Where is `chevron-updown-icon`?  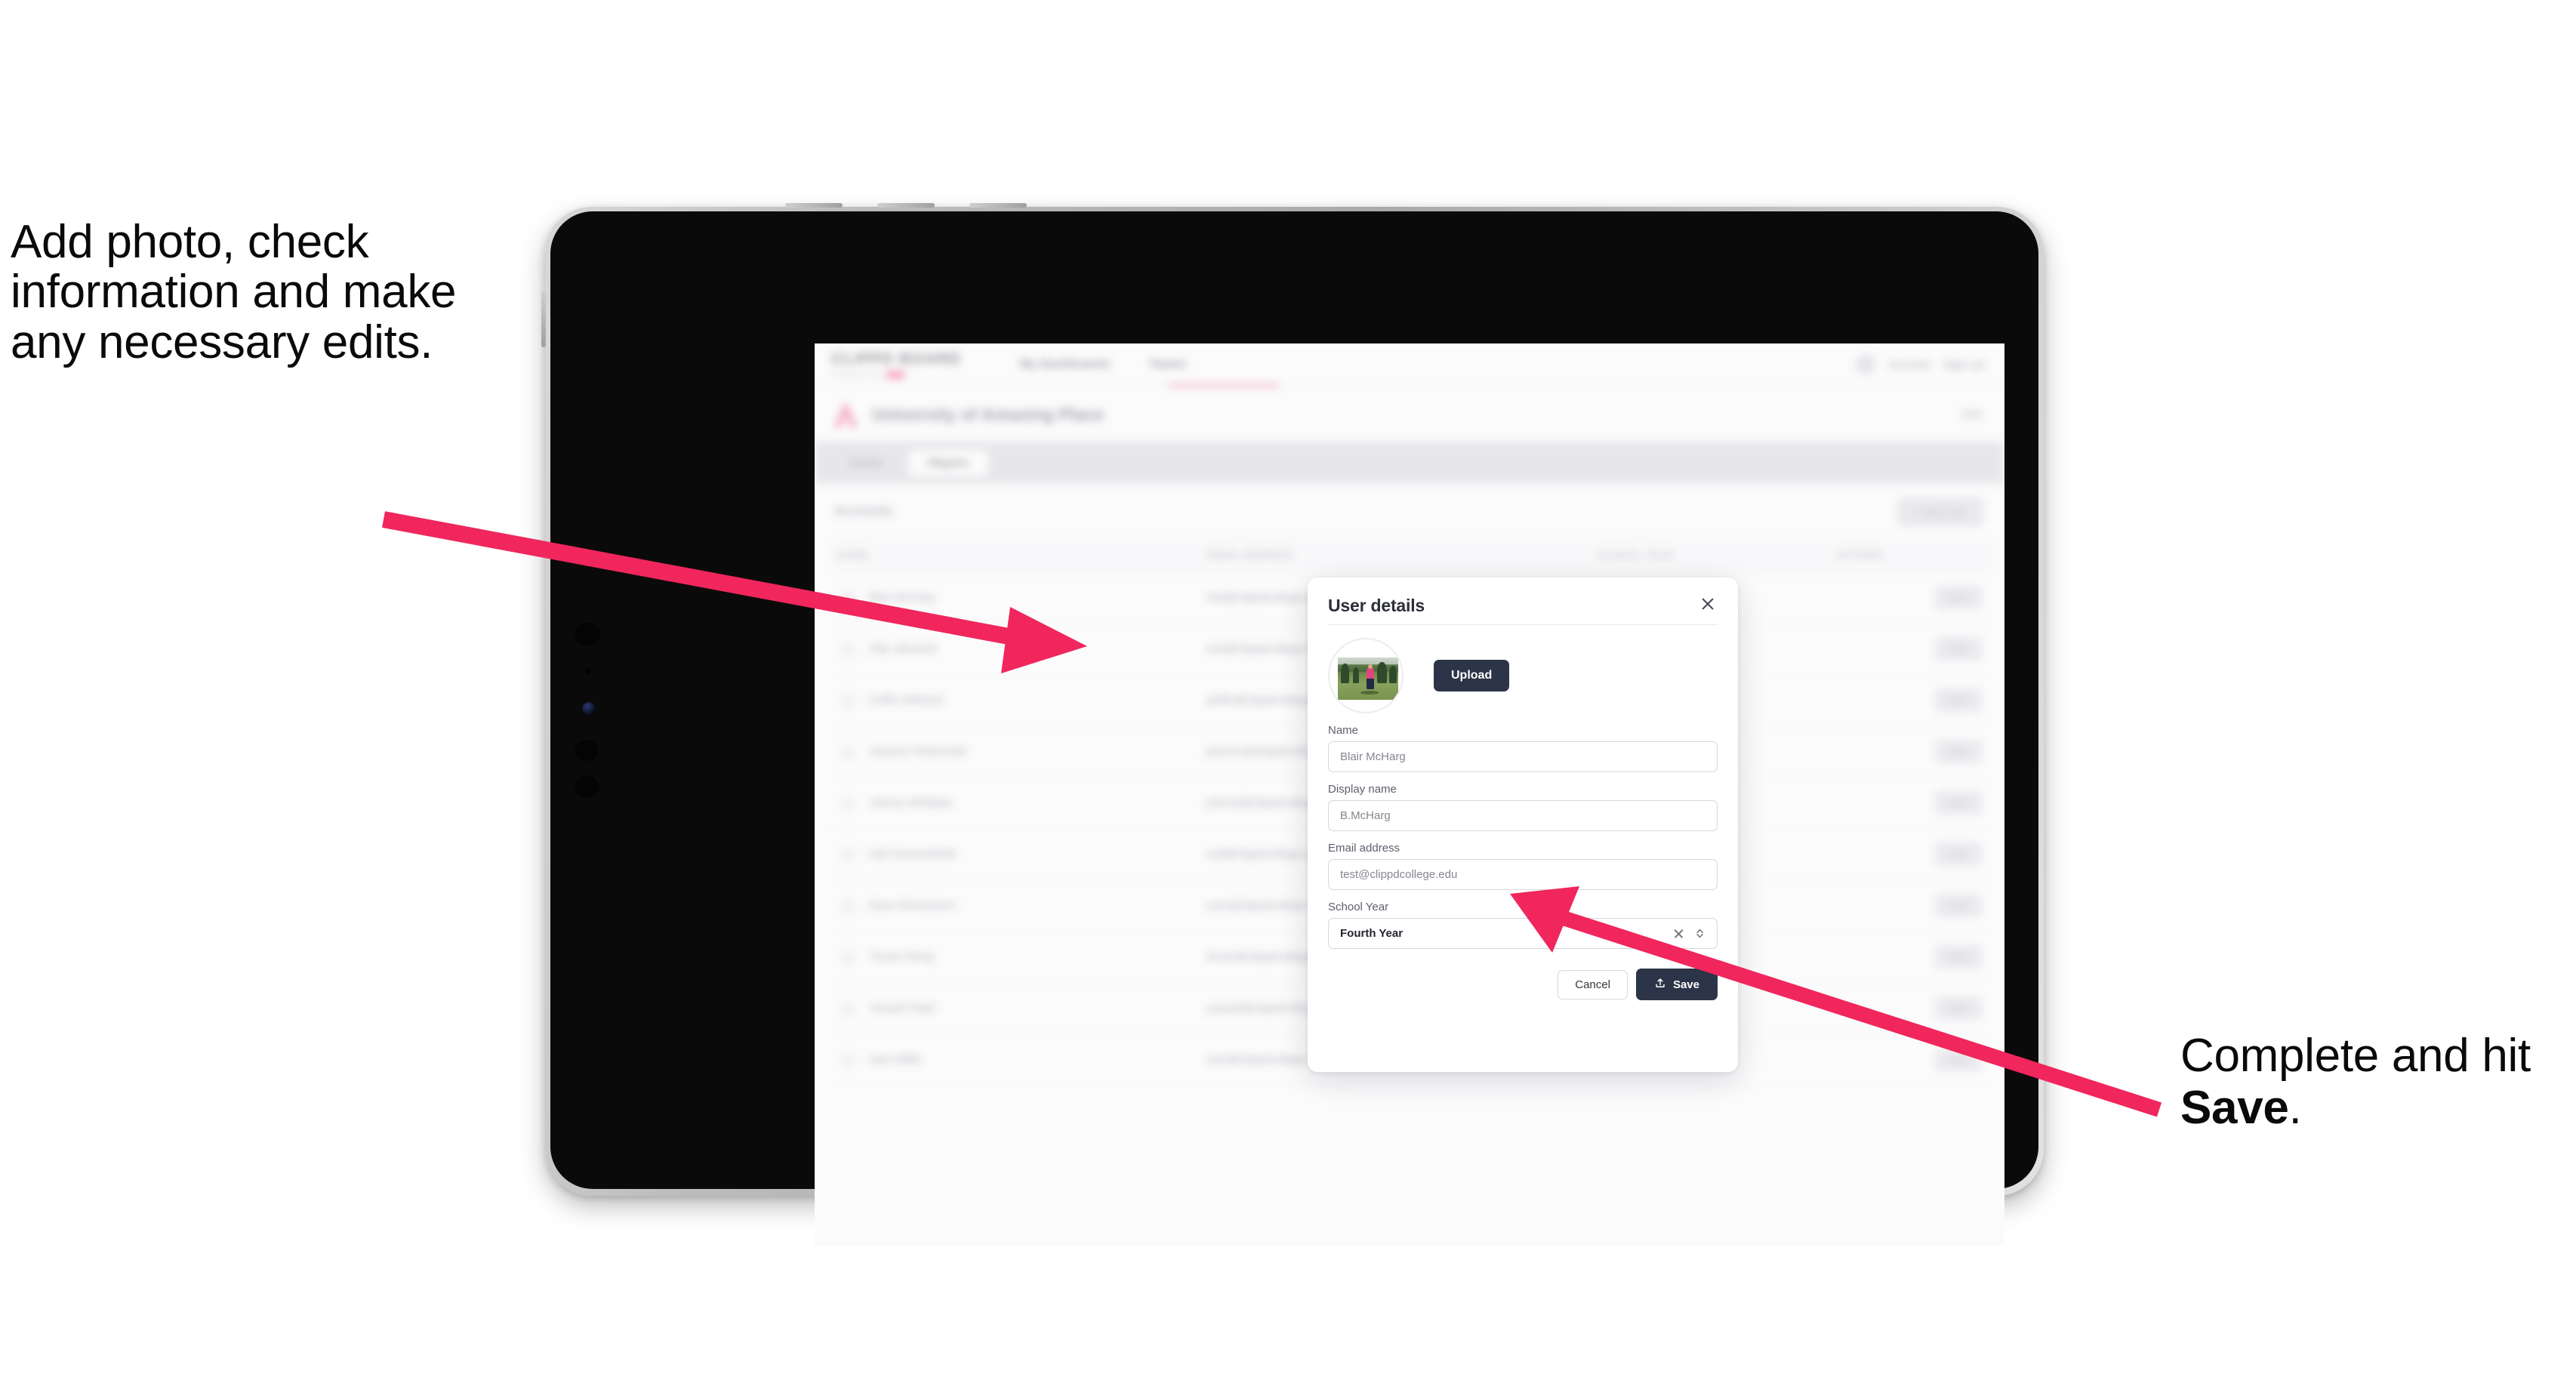 chevron-updown-icon is located at coordinates (1700, 933).